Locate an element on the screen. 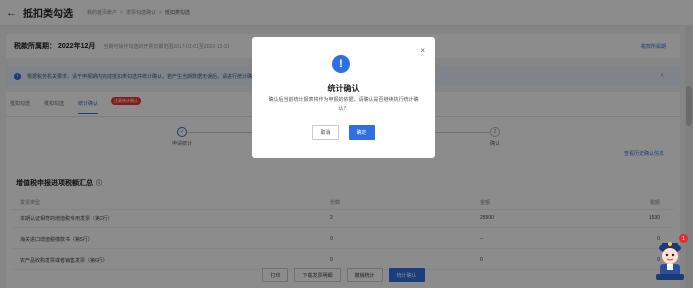  notification-badge: 1 is located at coordinates (683, 238).